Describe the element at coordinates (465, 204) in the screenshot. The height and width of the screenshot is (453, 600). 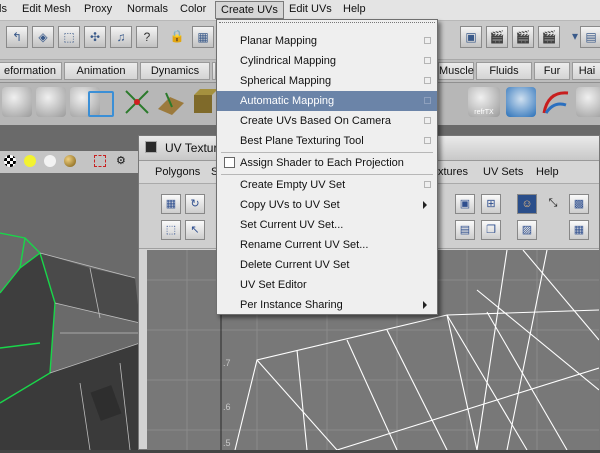
I see `uv-tool-snap-icon: ▣` at that location.